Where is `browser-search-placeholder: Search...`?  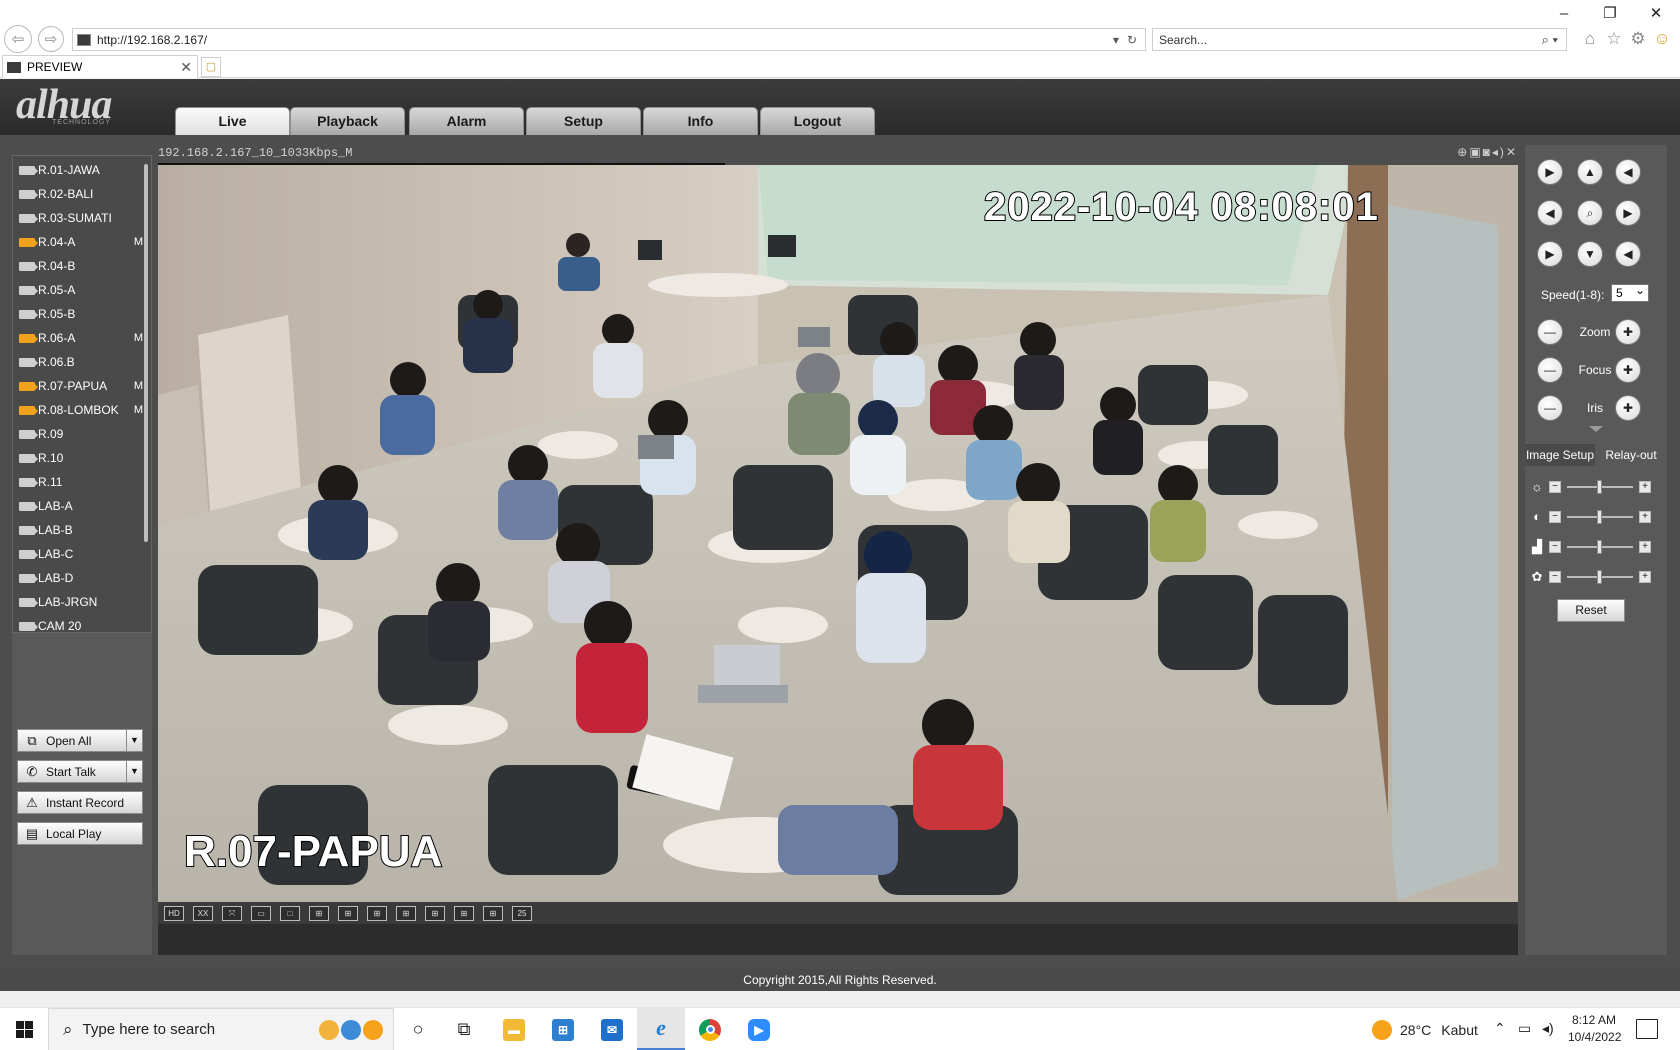 browser-search-placeholder: Search... is located at coordinates (1350, 40).